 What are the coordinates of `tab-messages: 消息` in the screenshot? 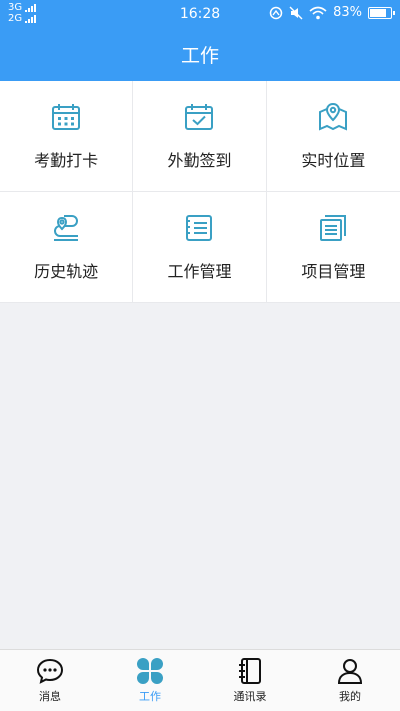 It's located at (50, 680).